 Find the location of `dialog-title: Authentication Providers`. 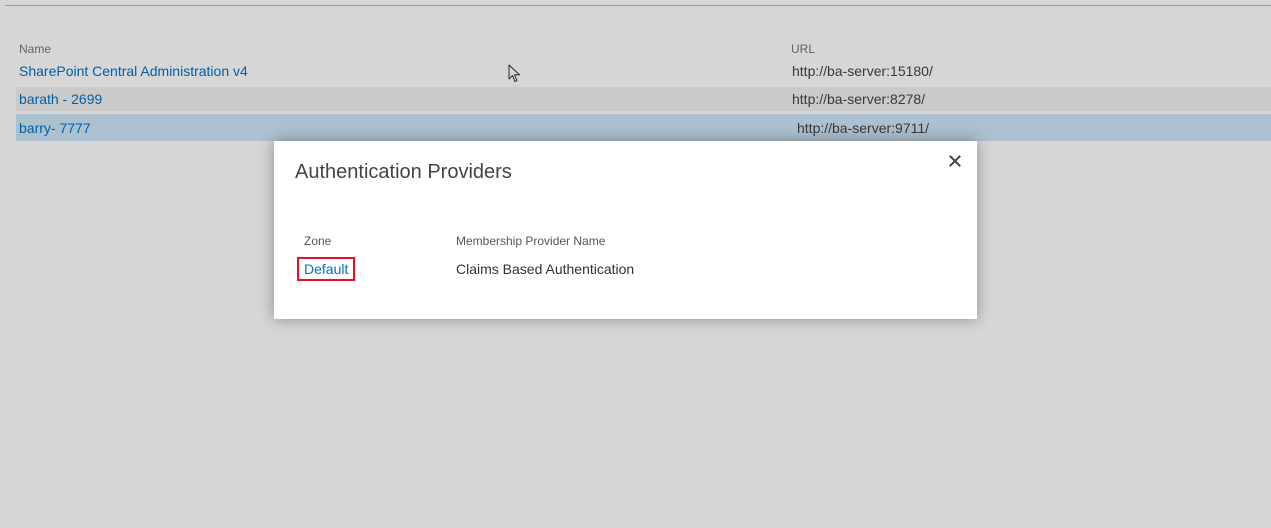

dialog-title: Authentication Providers is located at coordinates (403, 172).